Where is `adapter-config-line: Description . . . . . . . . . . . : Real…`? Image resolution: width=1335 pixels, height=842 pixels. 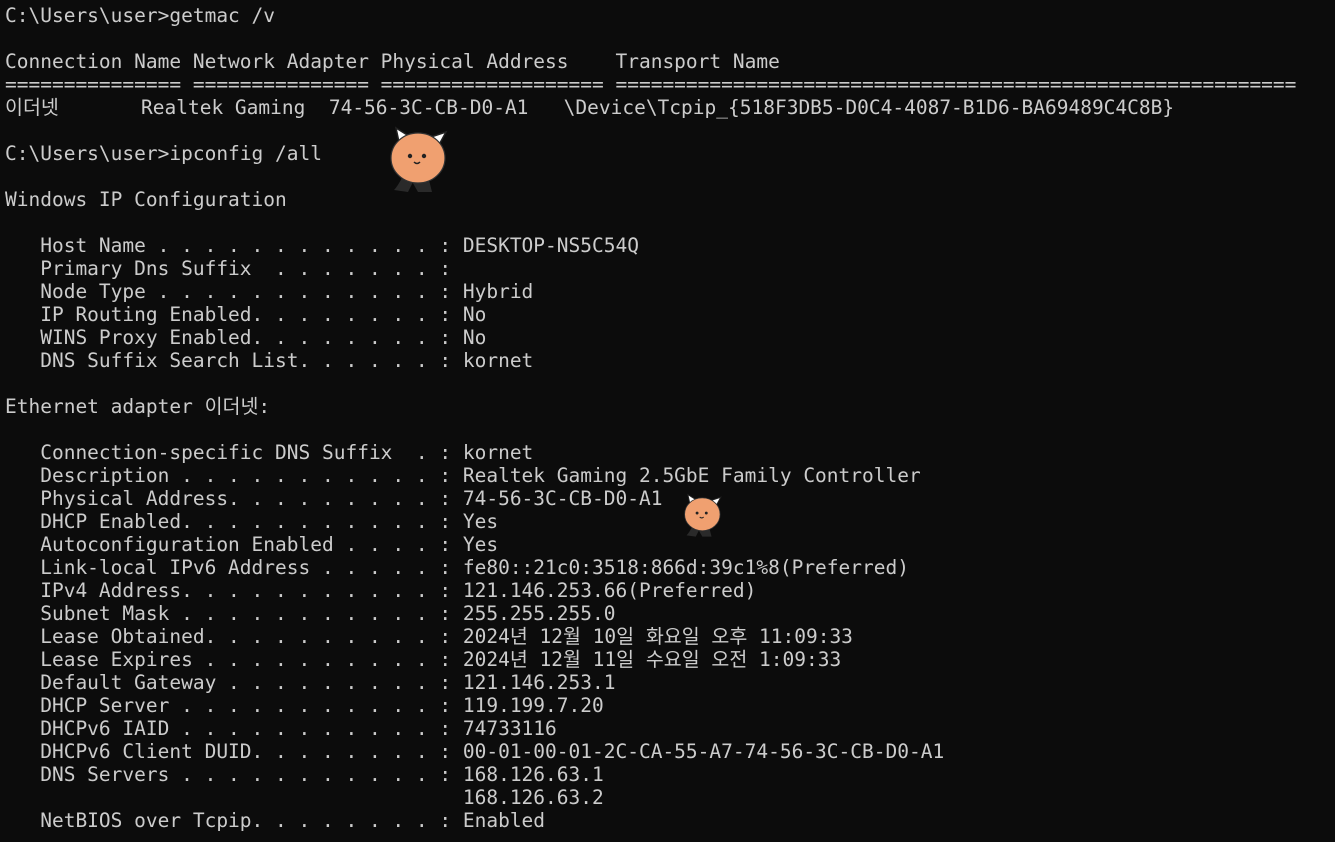 adapter-config-line: Description . . . . . . . . . . . : Real… is located at coordinates (463, 475).